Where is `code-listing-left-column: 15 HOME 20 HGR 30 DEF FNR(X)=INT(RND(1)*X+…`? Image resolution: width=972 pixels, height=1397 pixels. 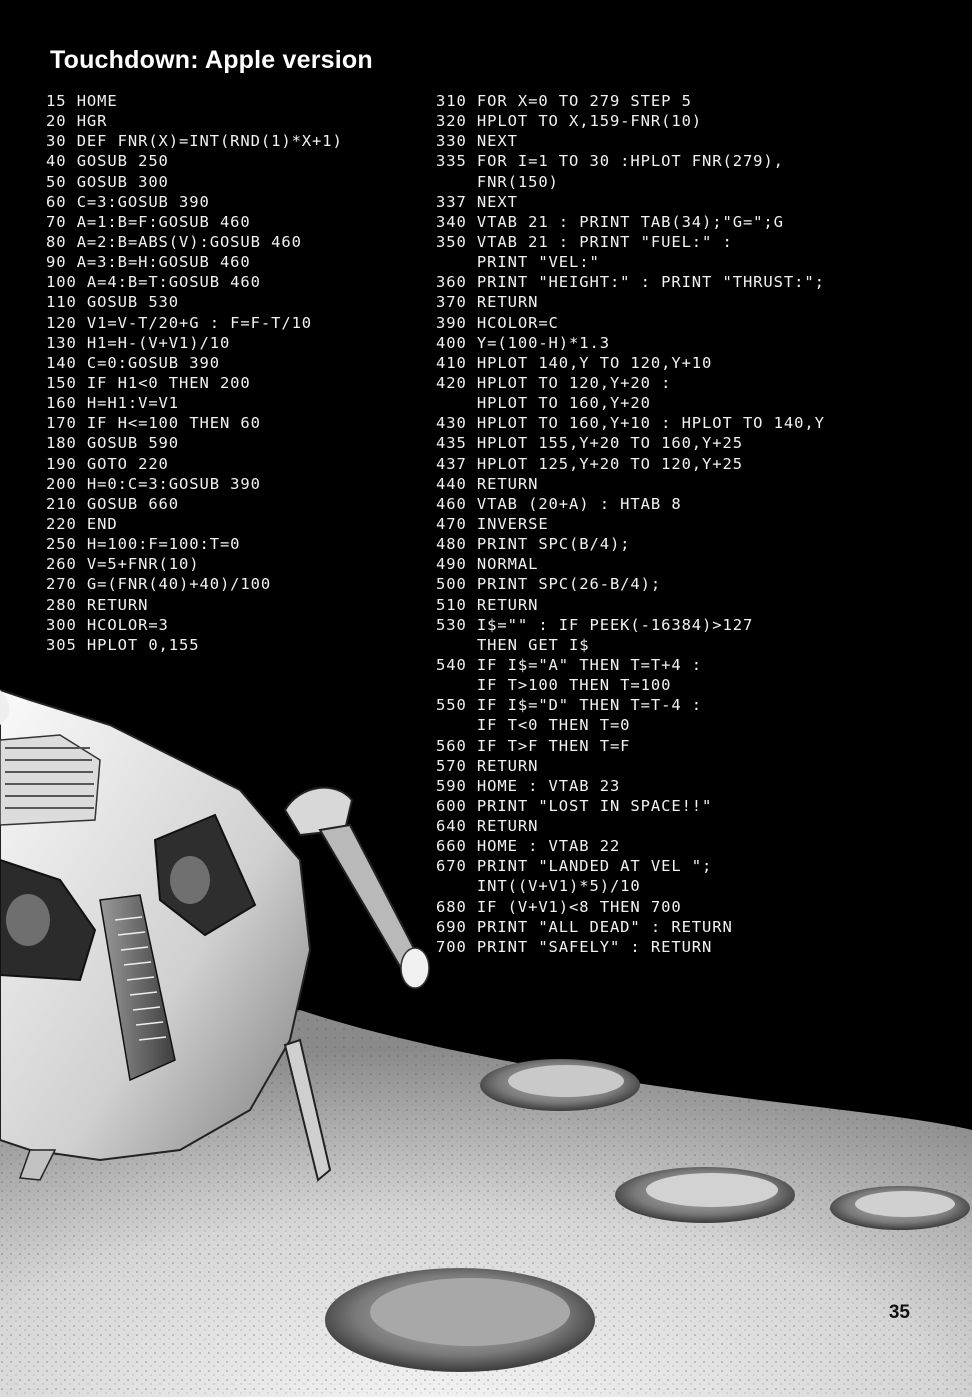 code-listing-left-column: 15 HOME 20 HGR 30 DEF FNR(X)=INT(RND(1)*X+… is located at coordinates (194, 373).